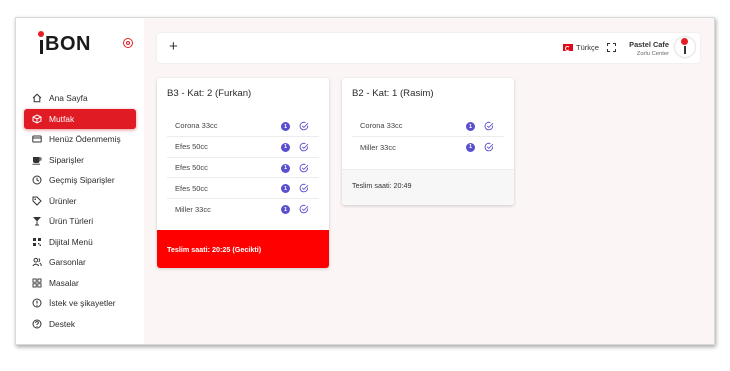  Describe the element at coordinates (71, 221) in the screenshot. I see `sidebar-item-label: Ürün Türleri` at that location.